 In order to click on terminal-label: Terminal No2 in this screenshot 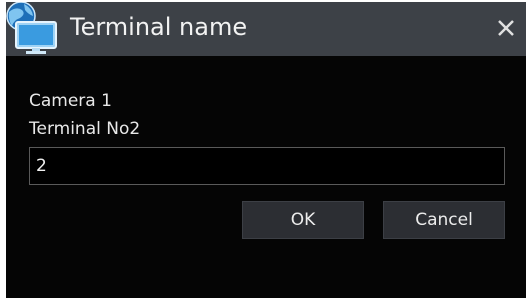, I will do `click(85, 129)`.